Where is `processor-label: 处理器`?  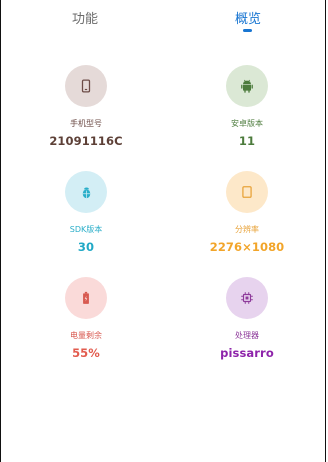
processor-label: 处理器 is located at coordinates (247, 335).